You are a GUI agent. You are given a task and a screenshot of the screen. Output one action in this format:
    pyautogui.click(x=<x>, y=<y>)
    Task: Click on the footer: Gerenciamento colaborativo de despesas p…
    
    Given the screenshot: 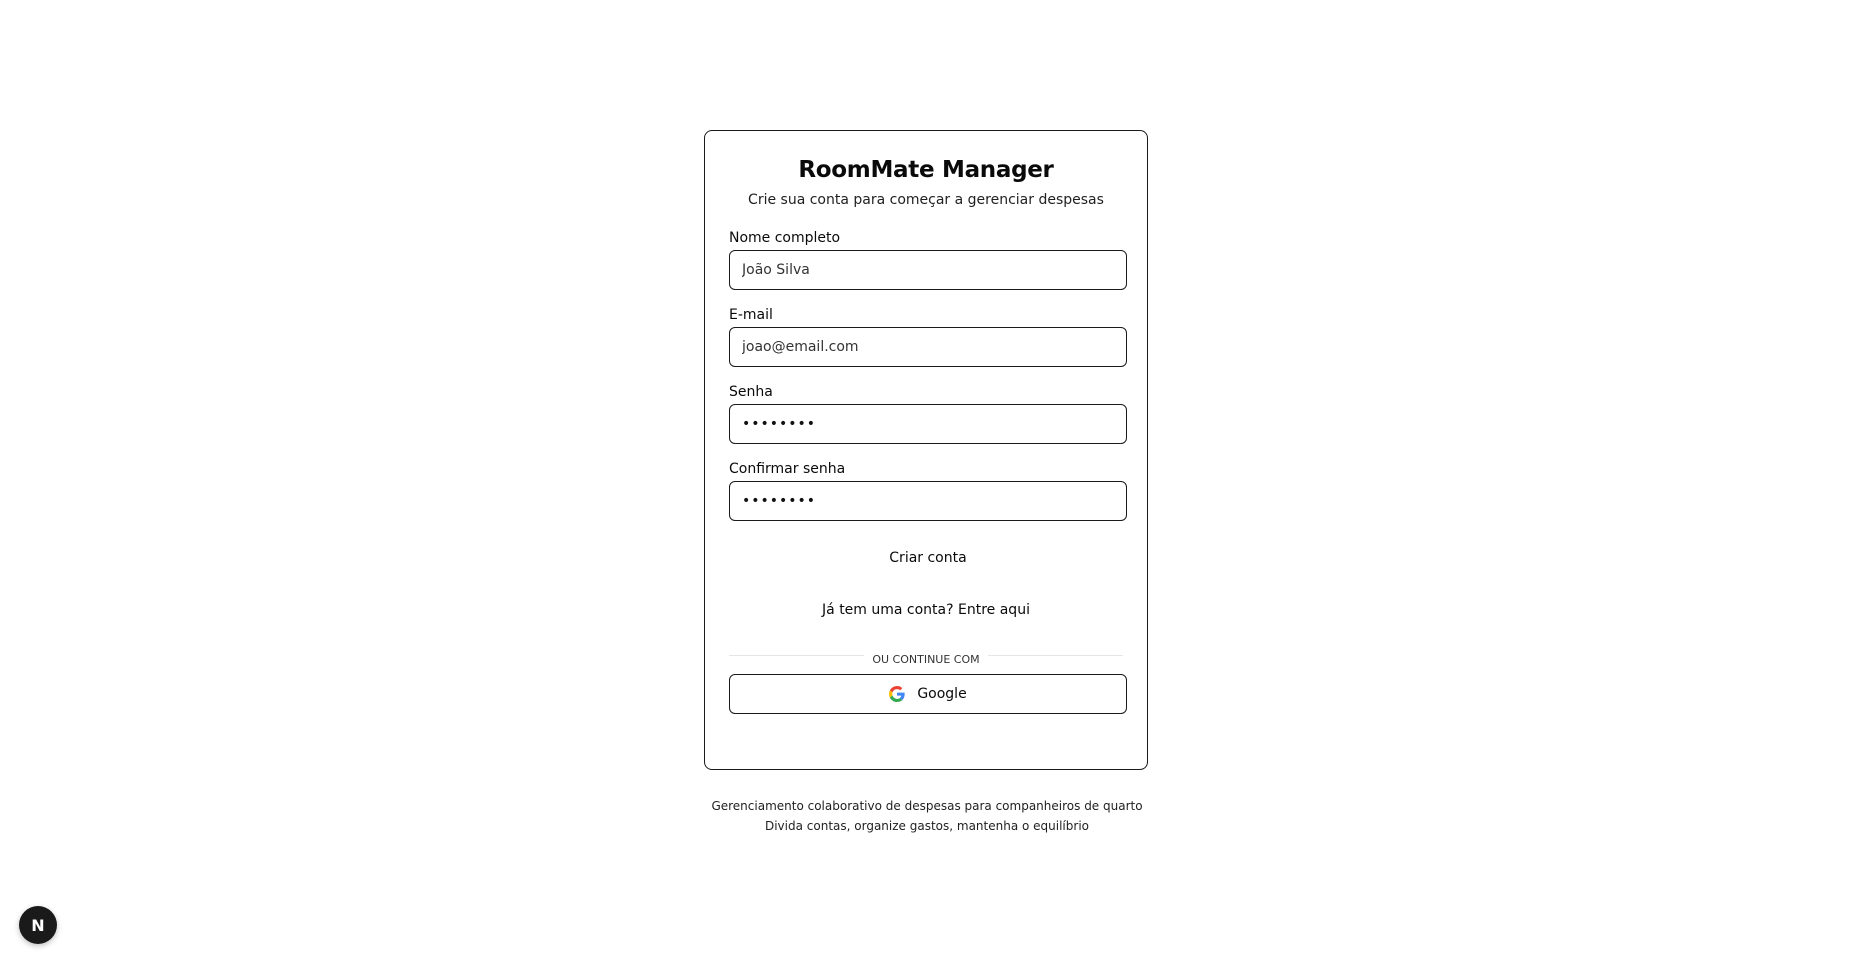 What is the action you would take?
    pyautogui.click(x=927, y=816)
    